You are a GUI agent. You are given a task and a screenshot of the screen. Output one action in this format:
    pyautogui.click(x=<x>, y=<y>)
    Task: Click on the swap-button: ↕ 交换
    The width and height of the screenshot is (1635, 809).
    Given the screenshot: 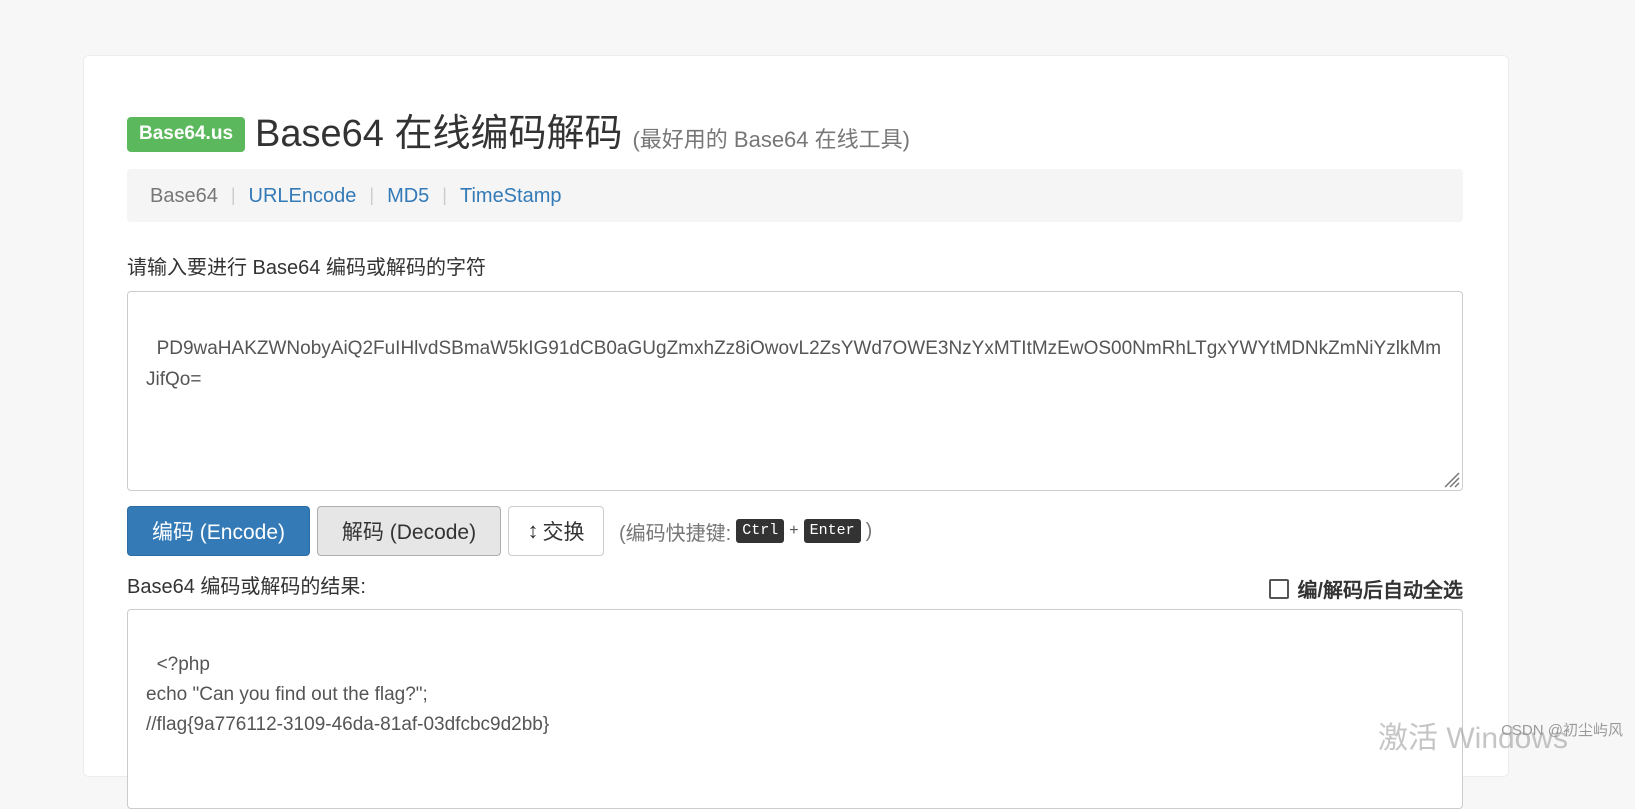 What is the action you would take?
    pyautogui.click(x=556, y=531)
    